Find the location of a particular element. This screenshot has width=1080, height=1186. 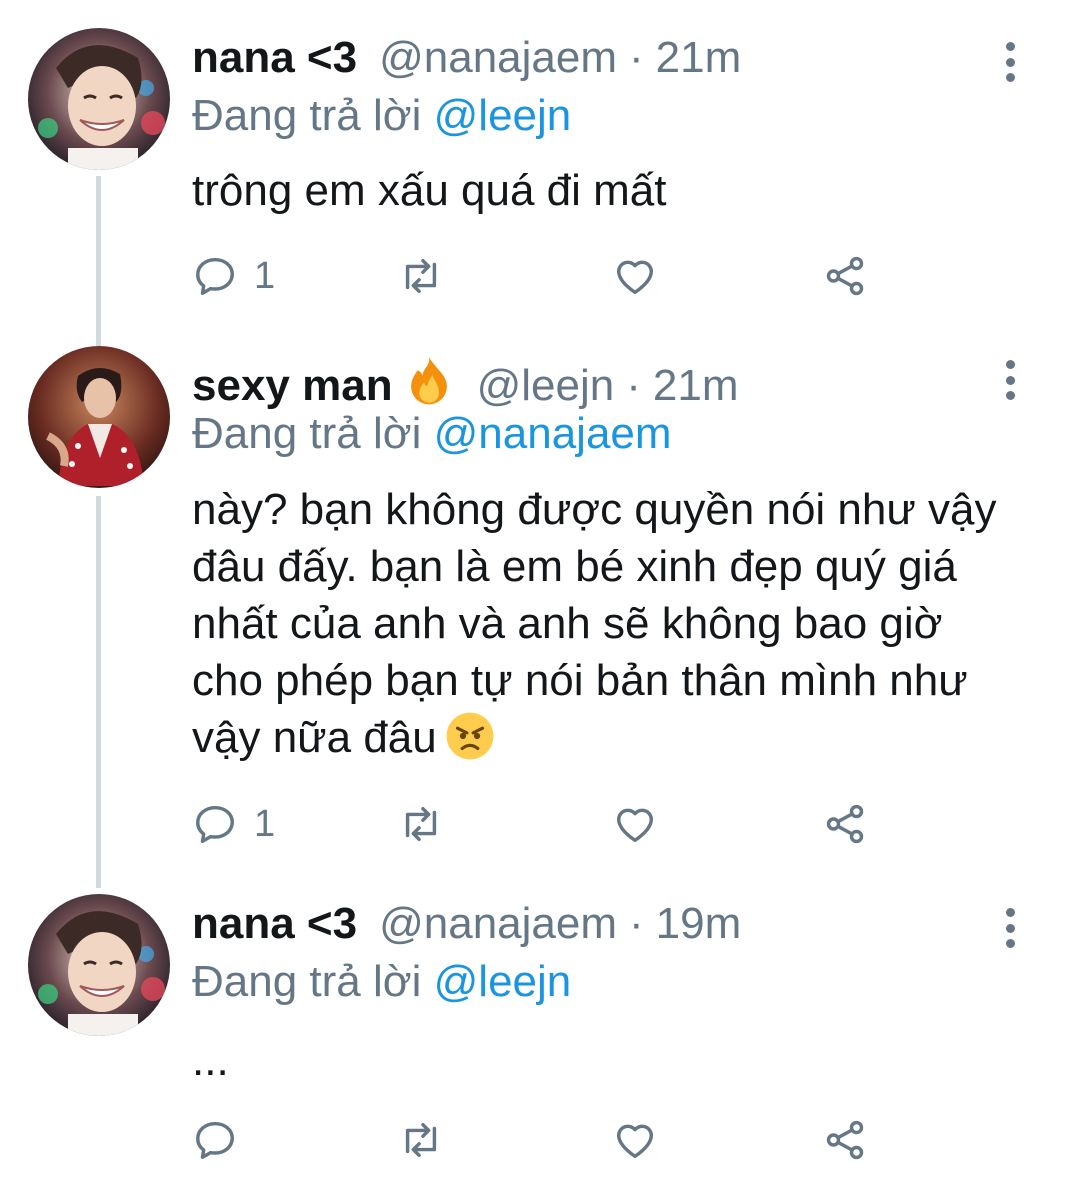

angry-face-icon is located at coordinates (470, 736).